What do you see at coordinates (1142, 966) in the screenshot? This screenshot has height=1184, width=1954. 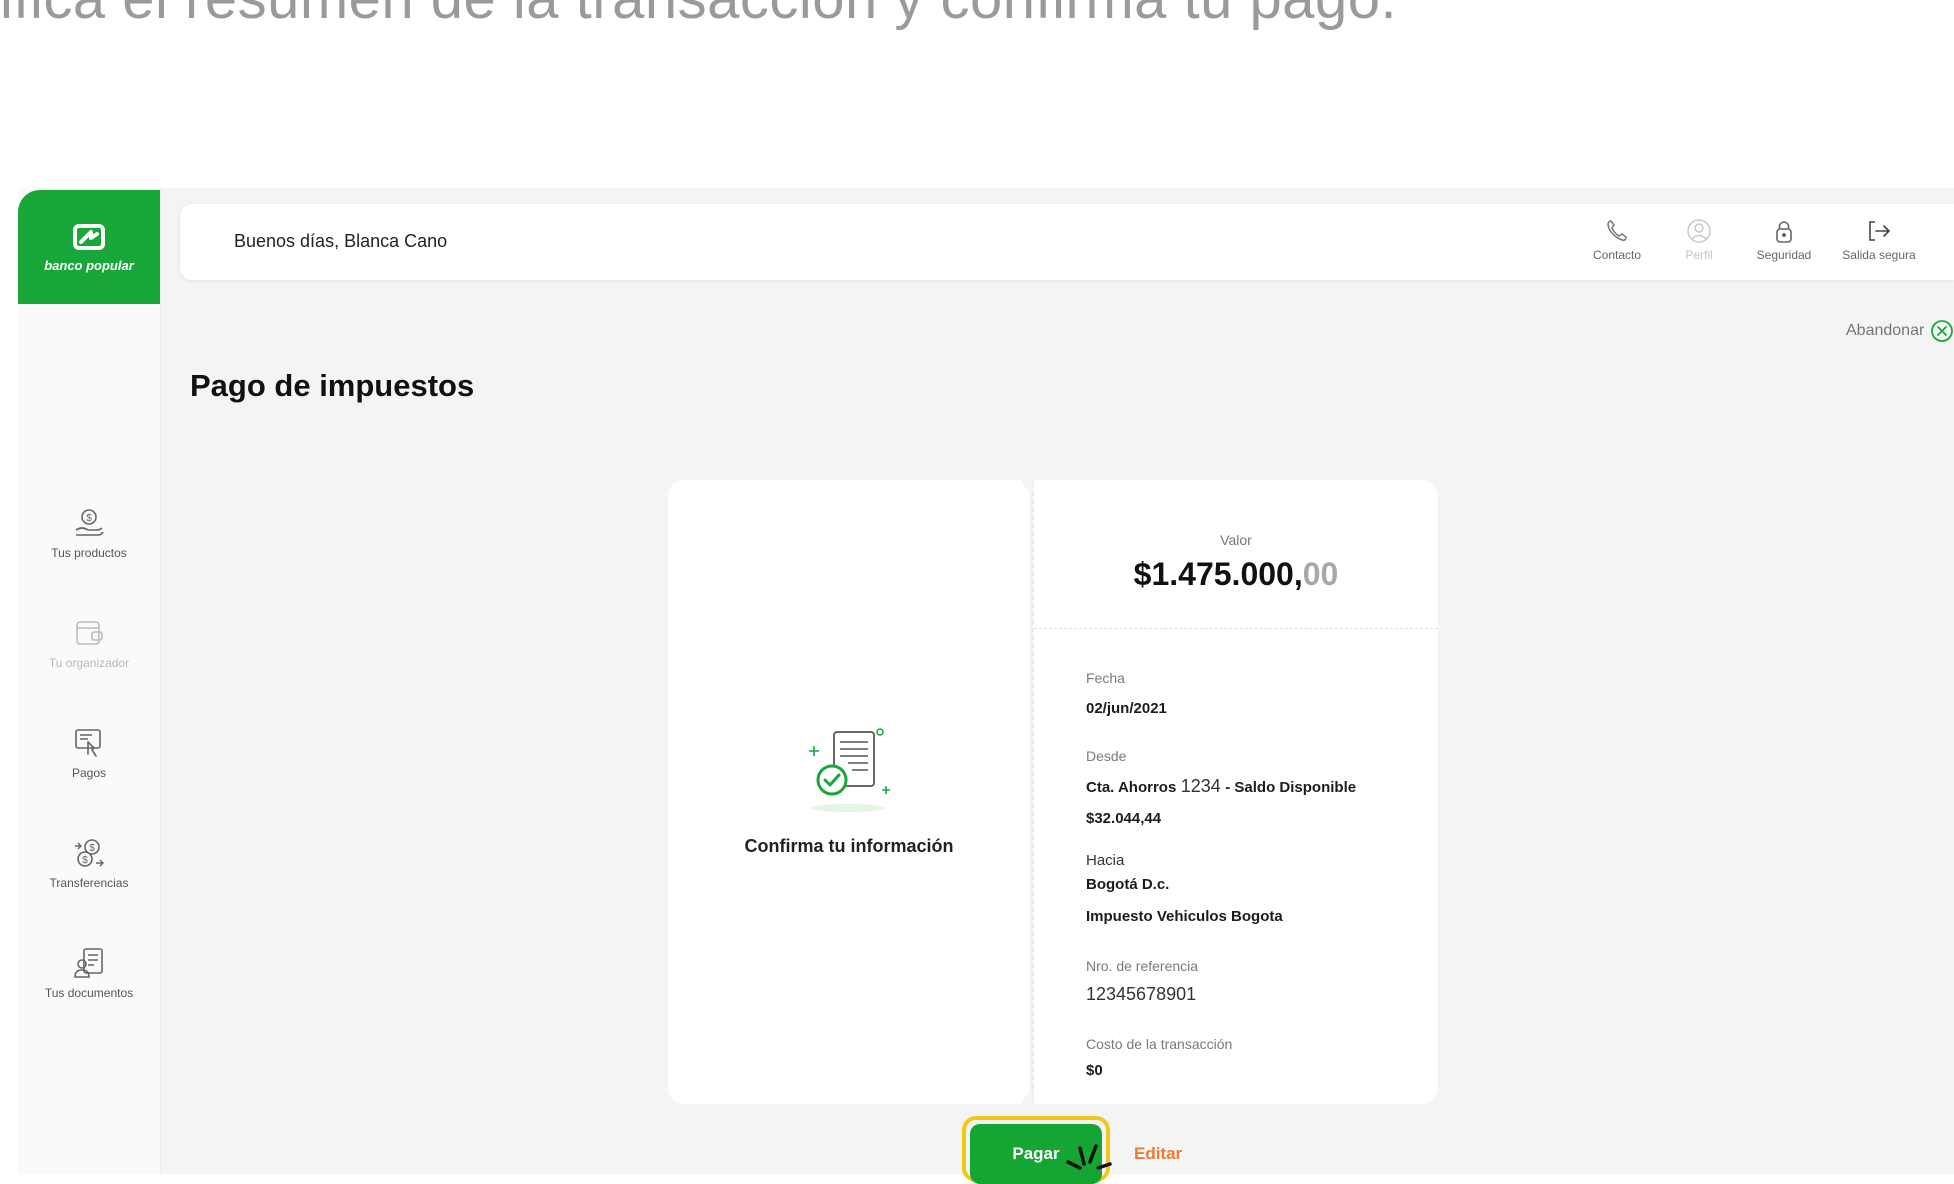 I see `reference-label: Nro. de referencia` at bounding box center [1142, 966].